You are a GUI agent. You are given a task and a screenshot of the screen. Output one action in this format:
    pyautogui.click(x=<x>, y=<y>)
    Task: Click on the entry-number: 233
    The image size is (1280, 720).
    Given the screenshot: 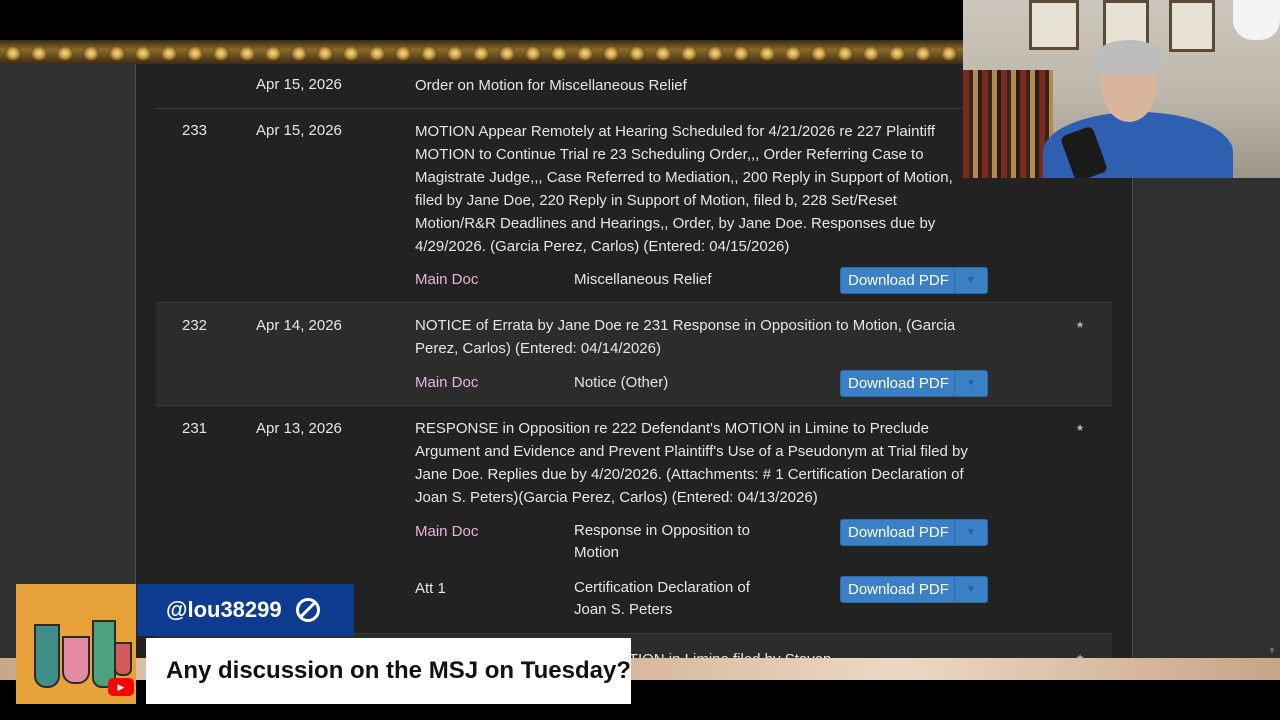 What is the action you would take?
    pyautogui.click(x=195, y=130)
    